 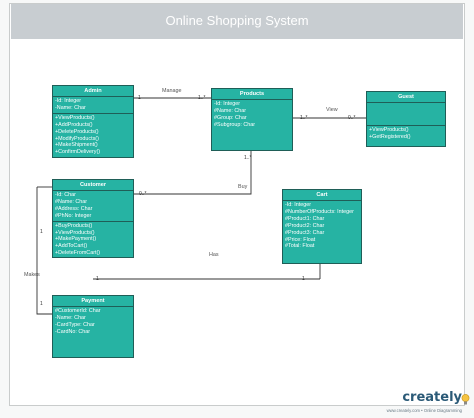 I want to click on makes-target-mult: 1, so click(x=41, y=304).